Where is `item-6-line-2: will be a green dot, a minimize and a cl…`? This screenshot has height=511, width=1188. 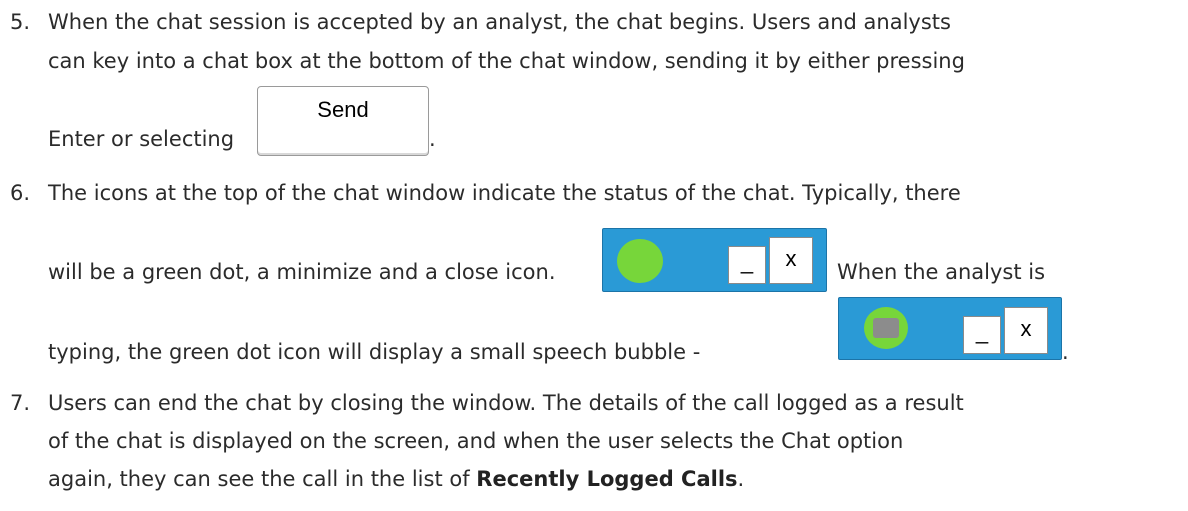 item-6-line-2: will be a green dot, a minimize and a cl… is located at coordinates (302, 272).